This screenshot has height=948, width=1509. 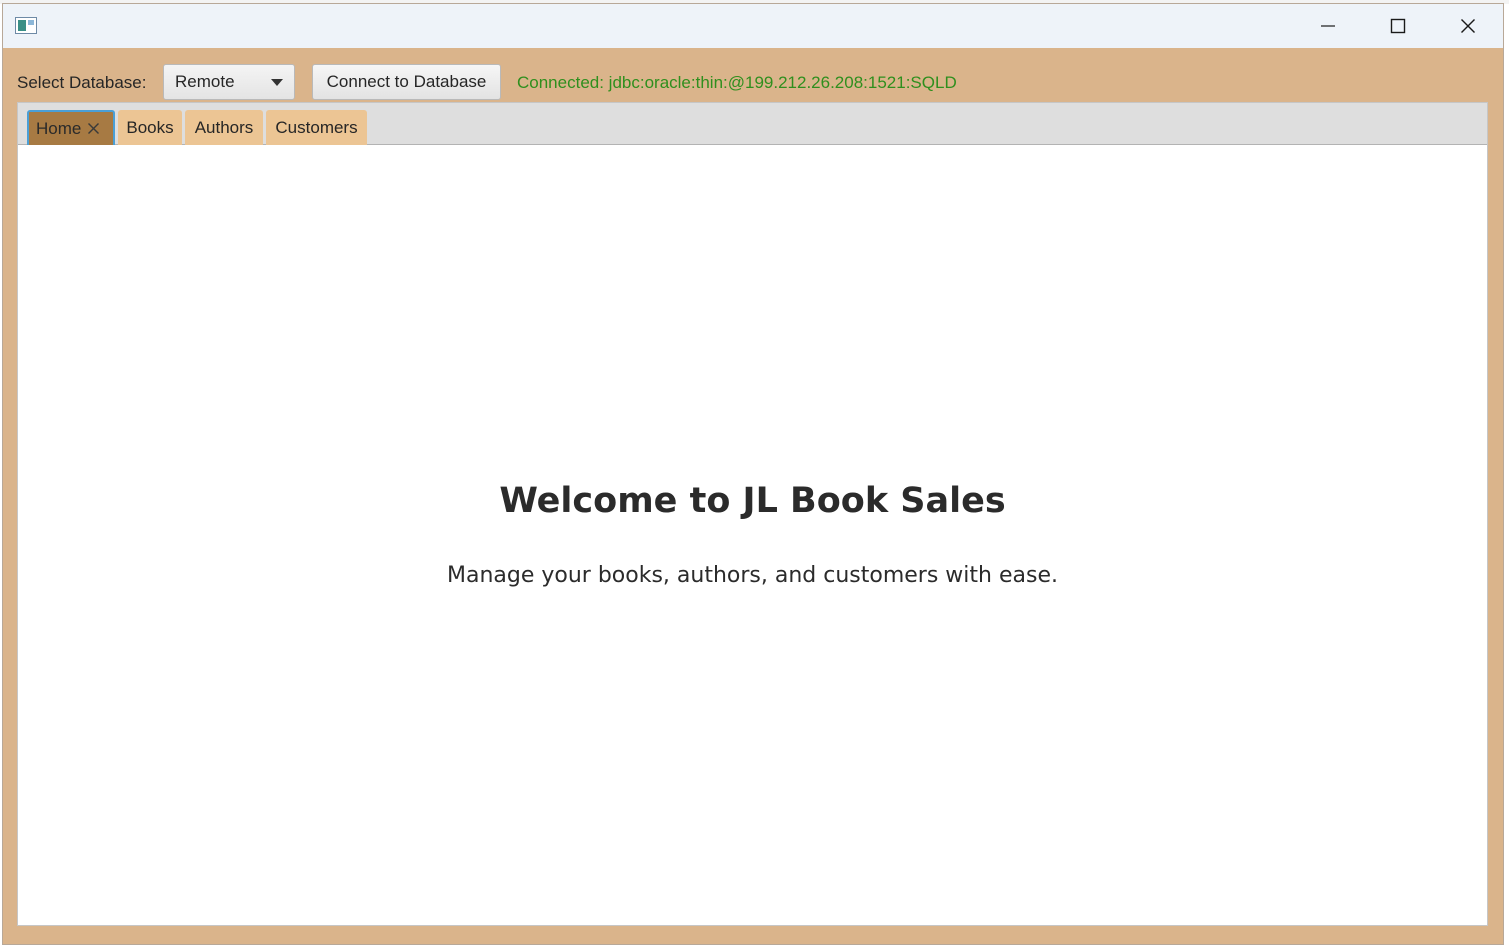 What do you see at coordinates (277, 82) in the screenshot?
I see `chevron-down-icon` at bounding box center [277, 82].